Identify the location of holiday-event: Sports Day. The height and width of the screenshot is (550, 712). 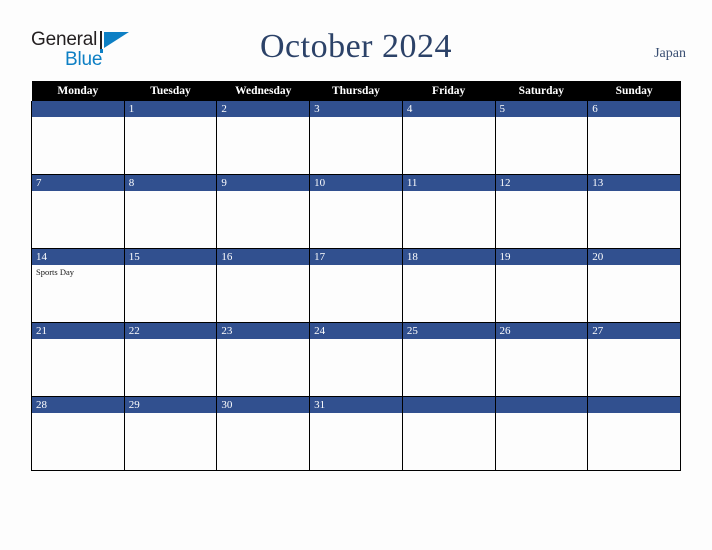
(55, 272).